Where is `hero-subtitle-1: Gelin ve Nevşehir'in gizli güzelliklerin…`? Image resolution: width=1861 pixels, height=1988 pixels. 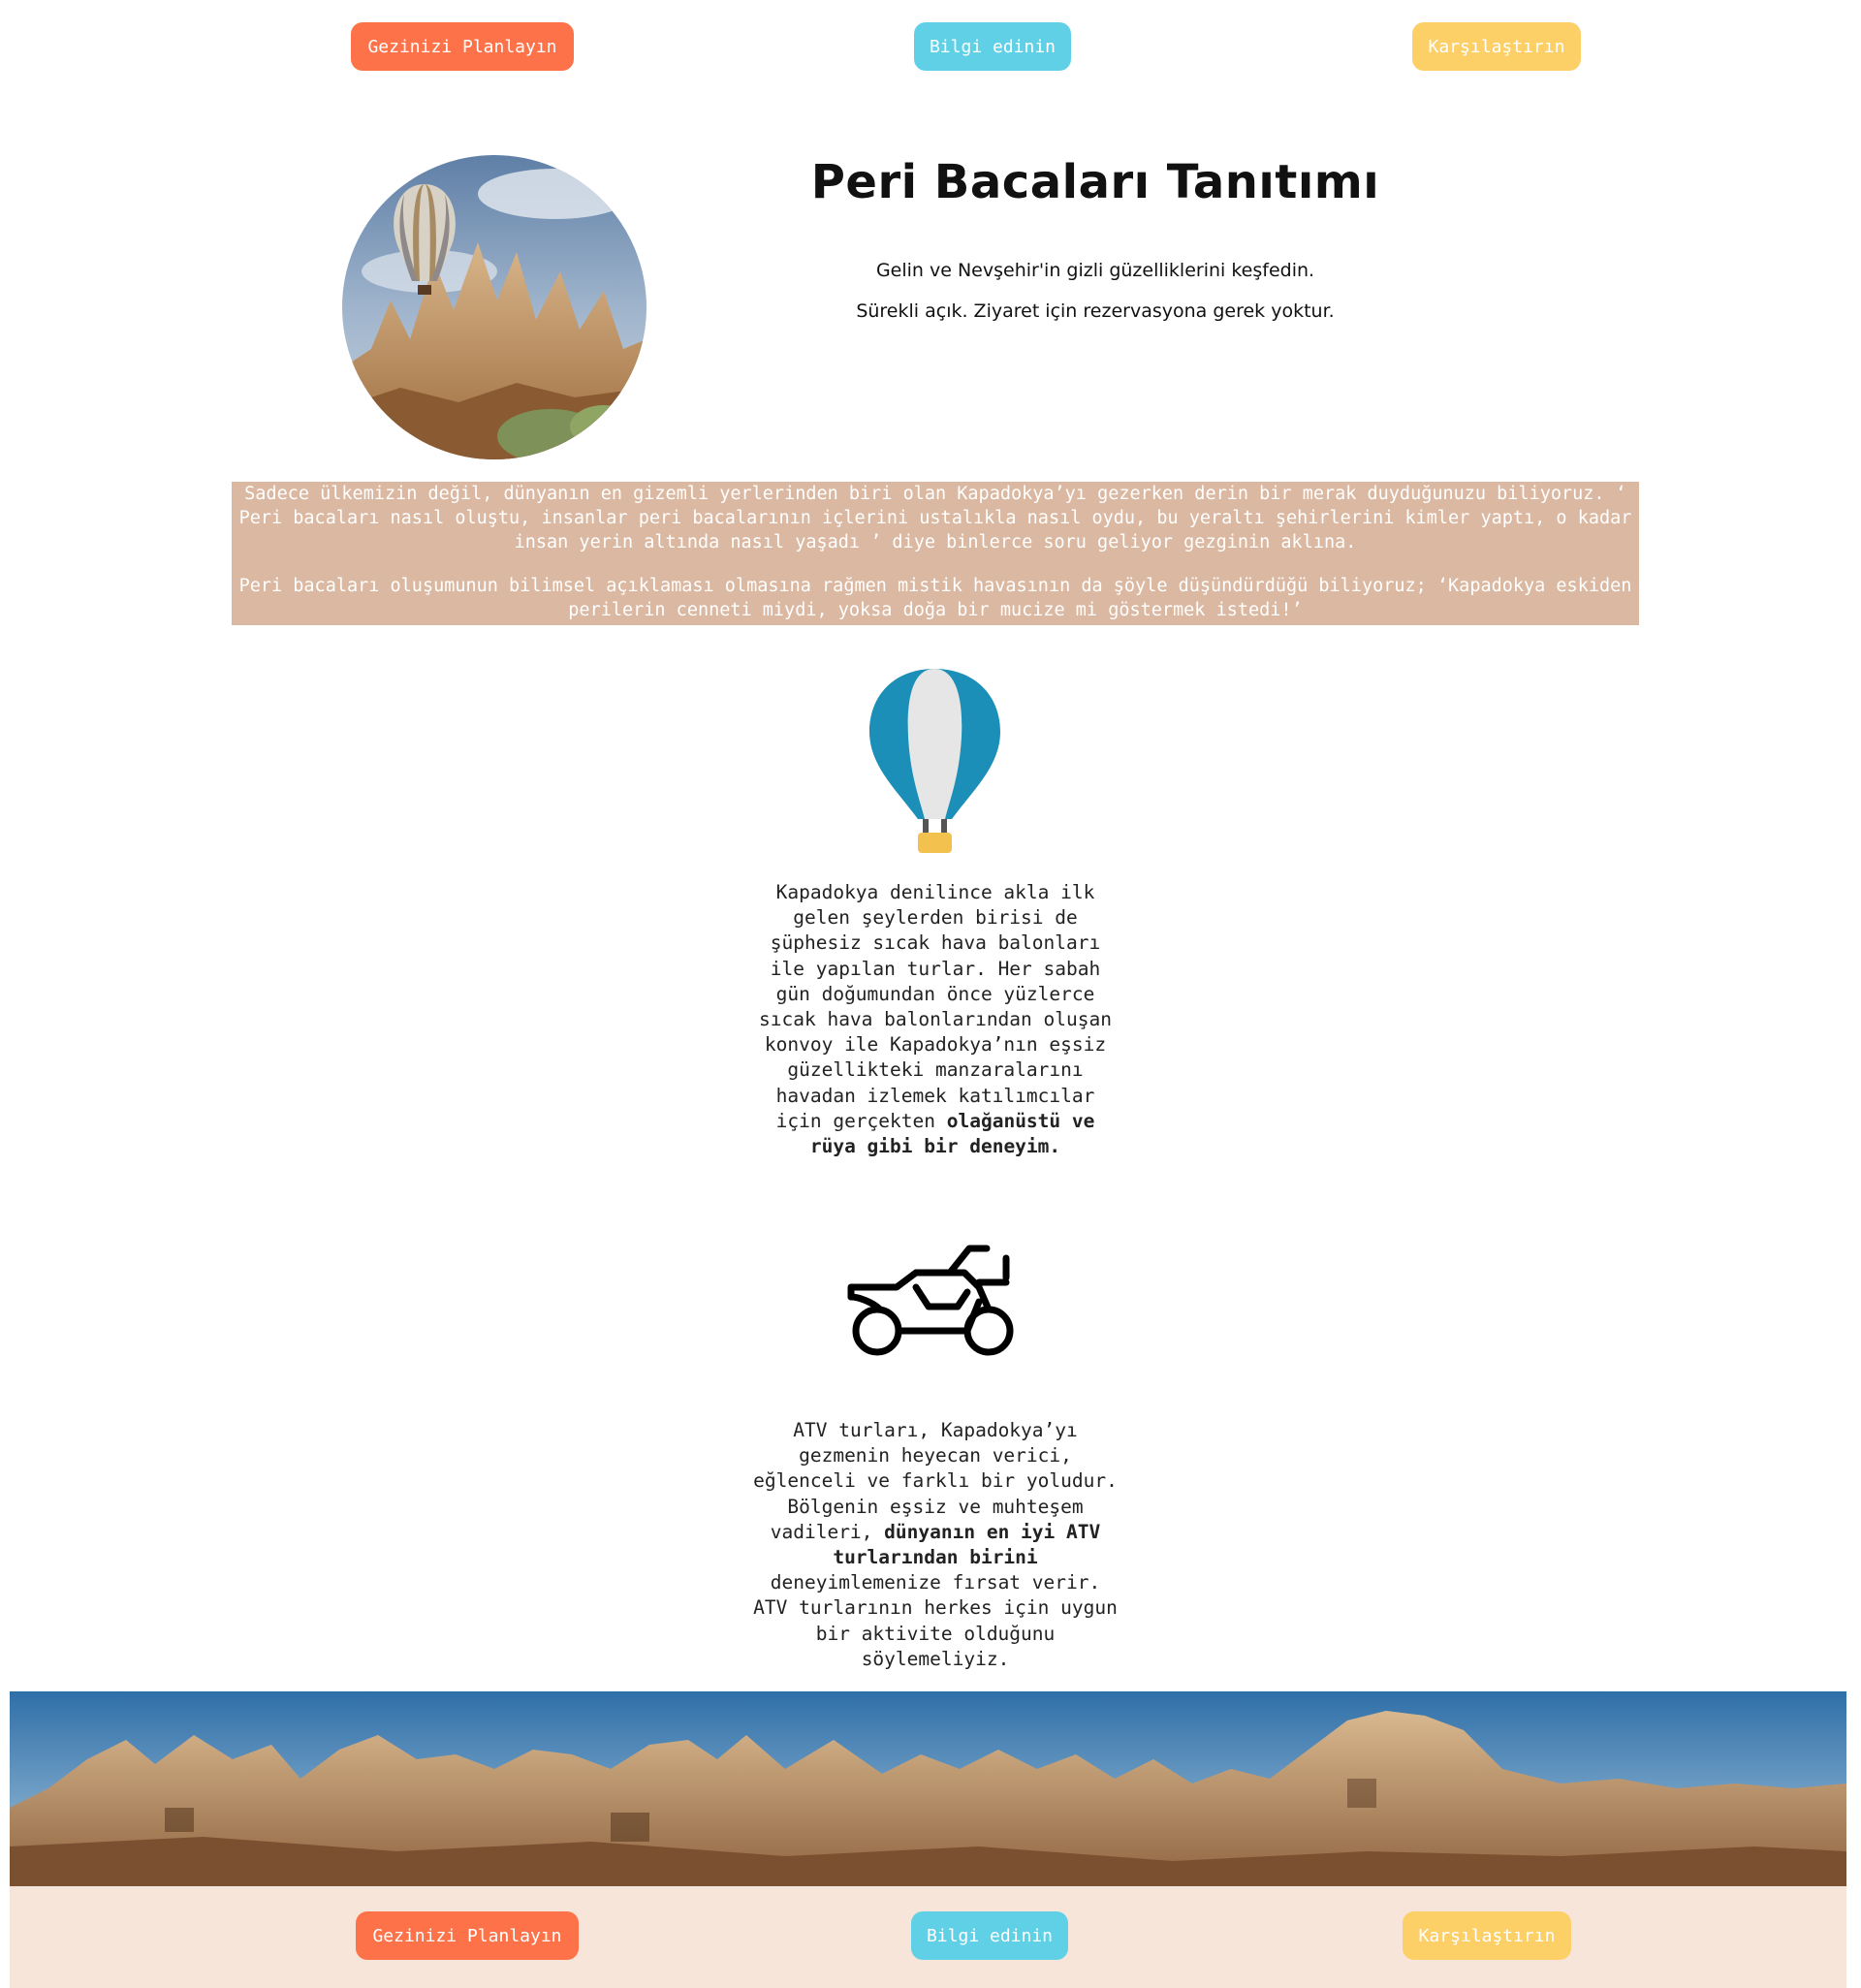 hero-subtitle-1: Gelin ve Nevşehir'in gizli güzelliklerin… is located at coordinates (1095, 270).